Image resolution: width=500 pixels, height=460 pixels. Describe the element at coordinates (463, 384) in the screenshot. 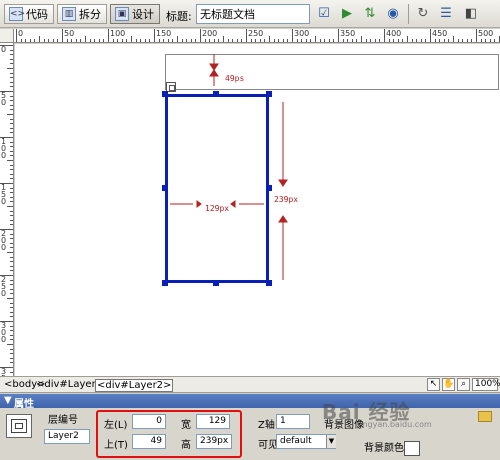

I see `zoom-tool-icon: ⌕` at that location.